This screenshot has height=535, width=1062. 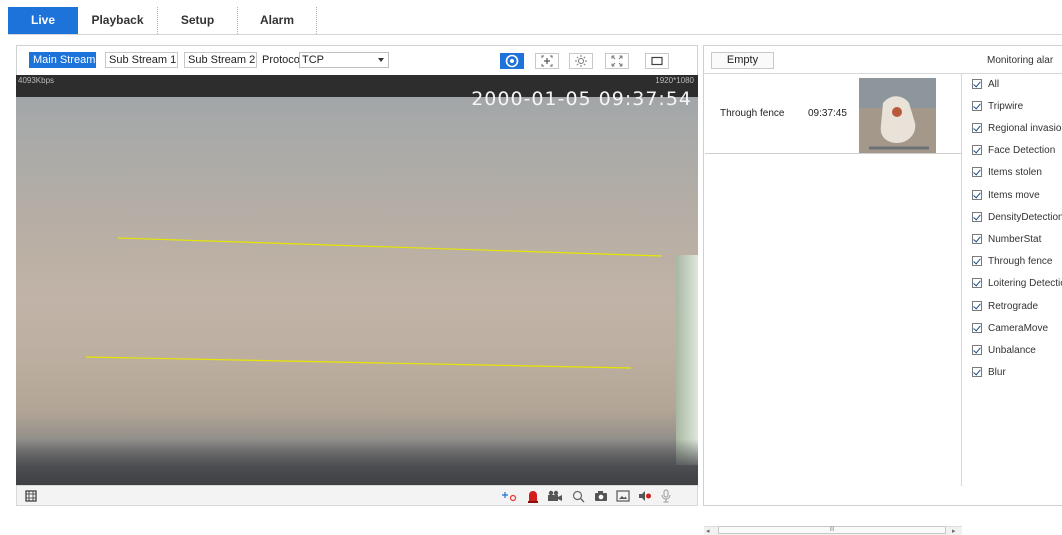 I want to click on filter-items-stolen: Items stolen, so click(x=1007, y=172).